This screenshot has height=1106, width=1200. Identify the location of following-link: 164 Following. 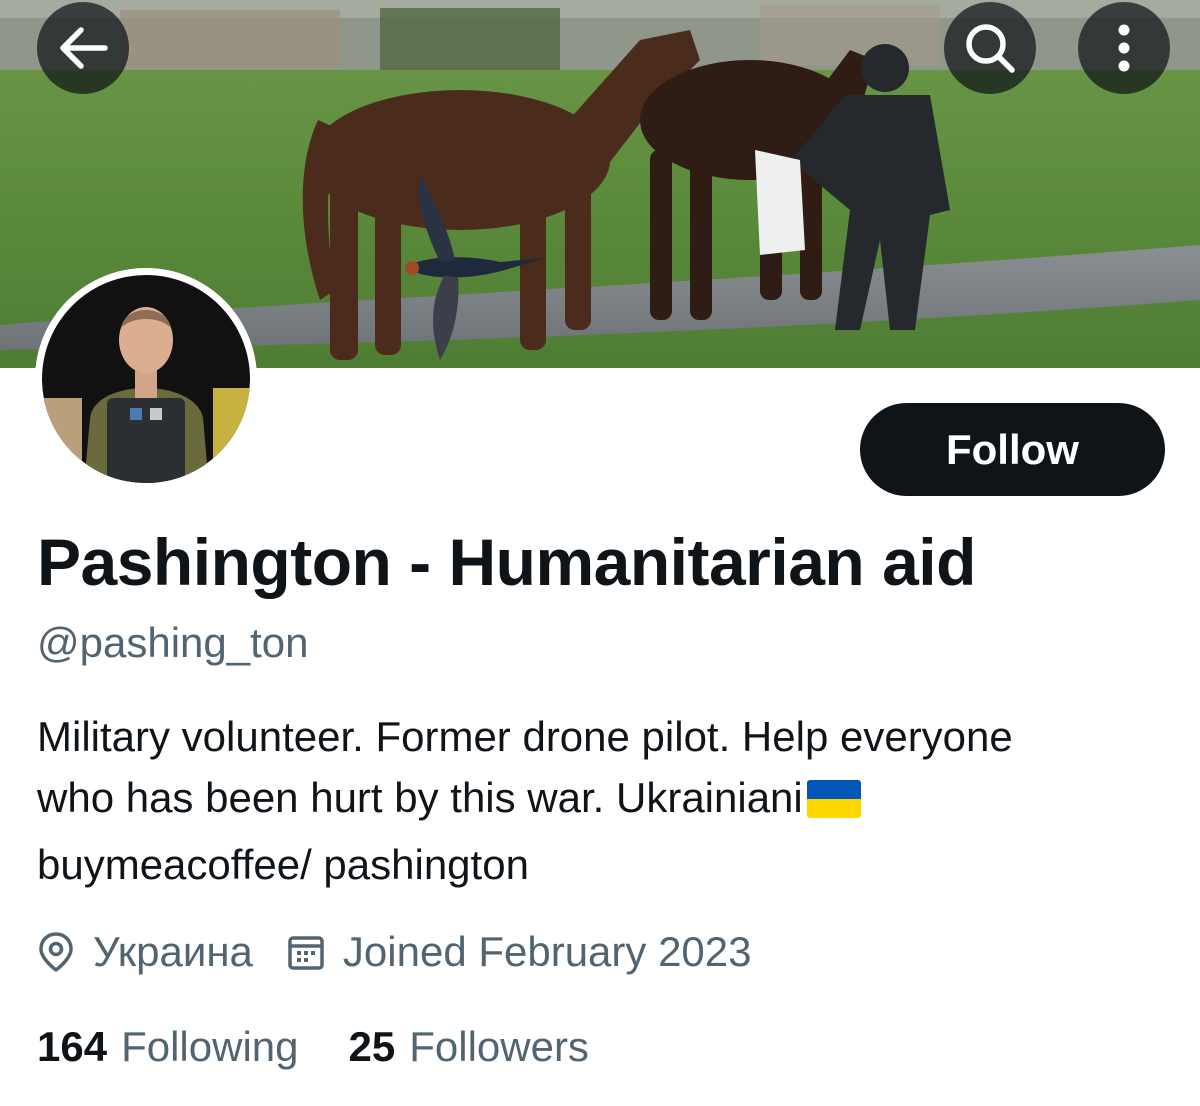
(168, 1047).